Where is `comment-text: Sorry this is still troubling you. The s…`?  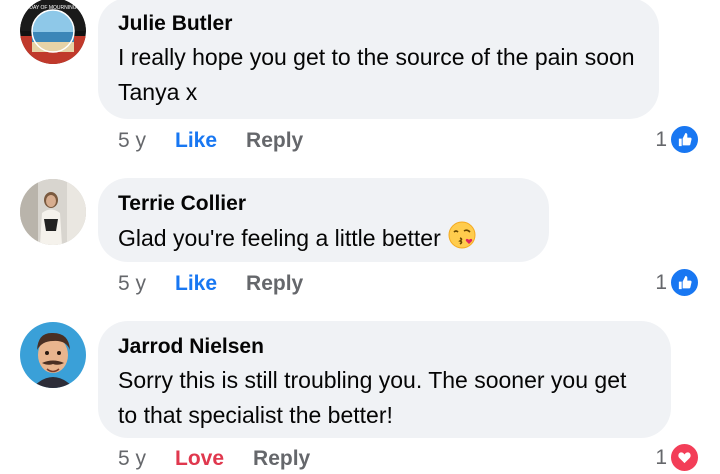
comment-text: Sorry this is still troubling you. The s… is located at coordinates (372, 397).